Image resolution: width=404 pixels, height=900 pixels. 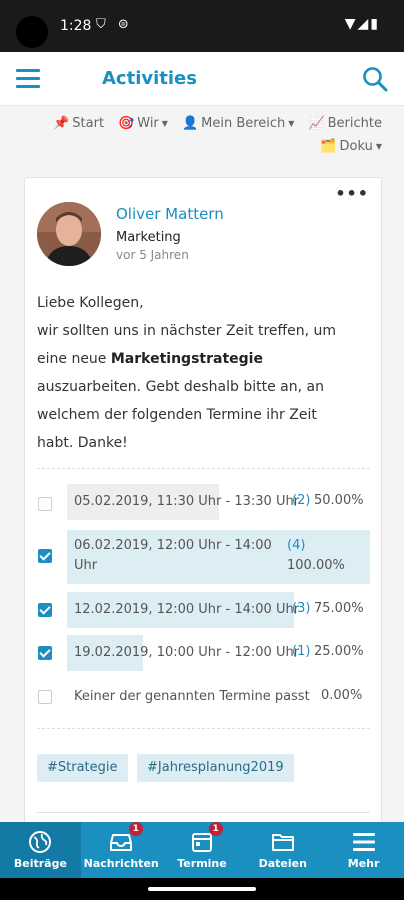 What do you see at coordinates (121, 842) in the screenshot?
I see `inbox-icon` at bounding box center [121, 842].